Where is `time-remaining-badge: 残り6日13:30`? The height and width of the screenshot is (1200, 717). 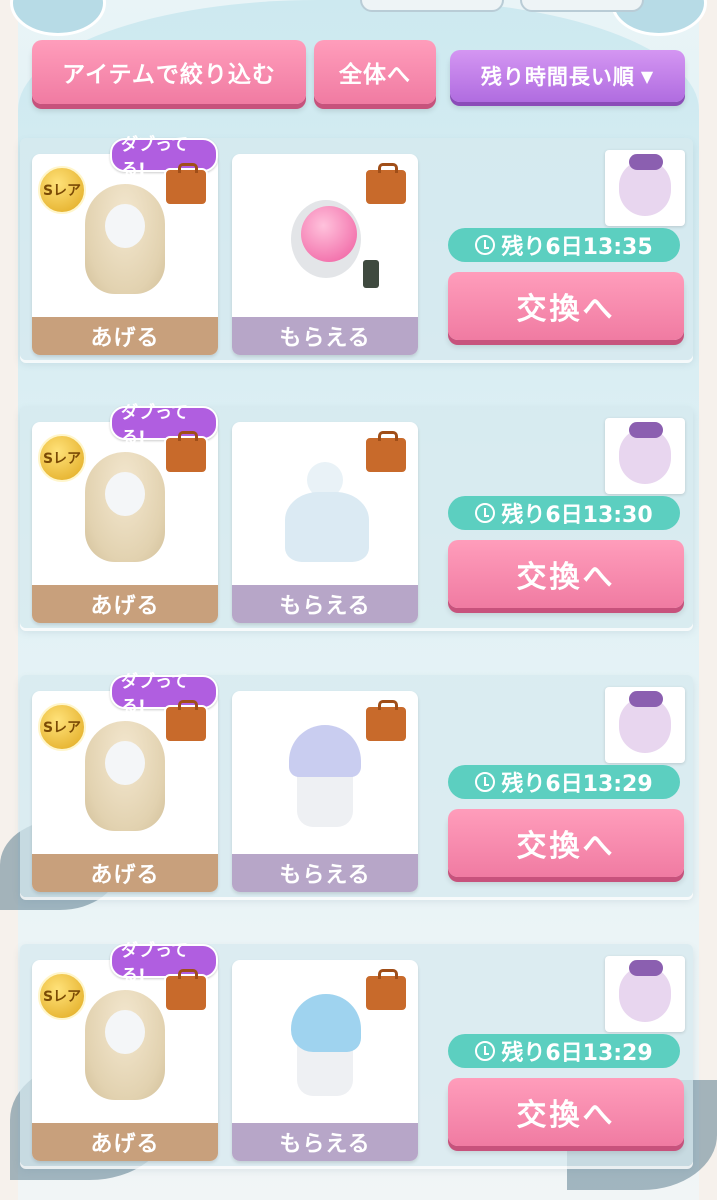
time-remaining-badge: 残り6日13:30 is located at coordinates (564, 513).